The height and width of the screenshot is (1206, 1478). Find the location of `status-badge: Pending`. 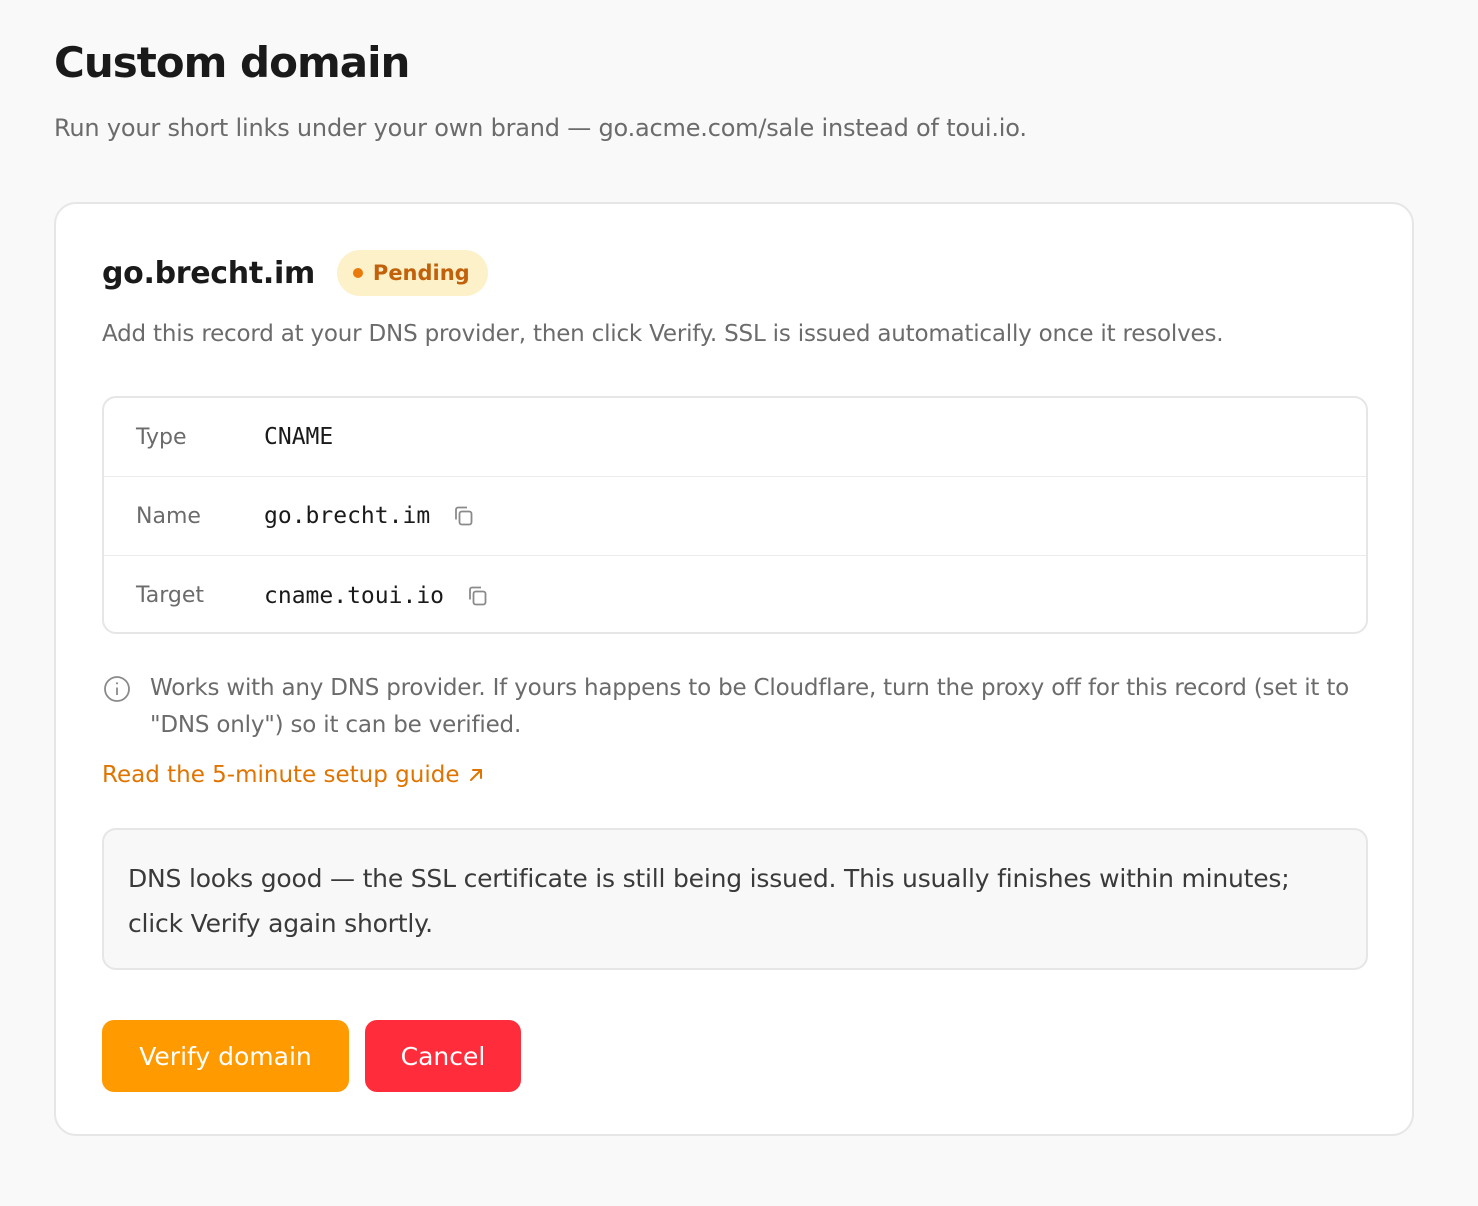

status-badge: Pending is located at coordinates (412, 273).